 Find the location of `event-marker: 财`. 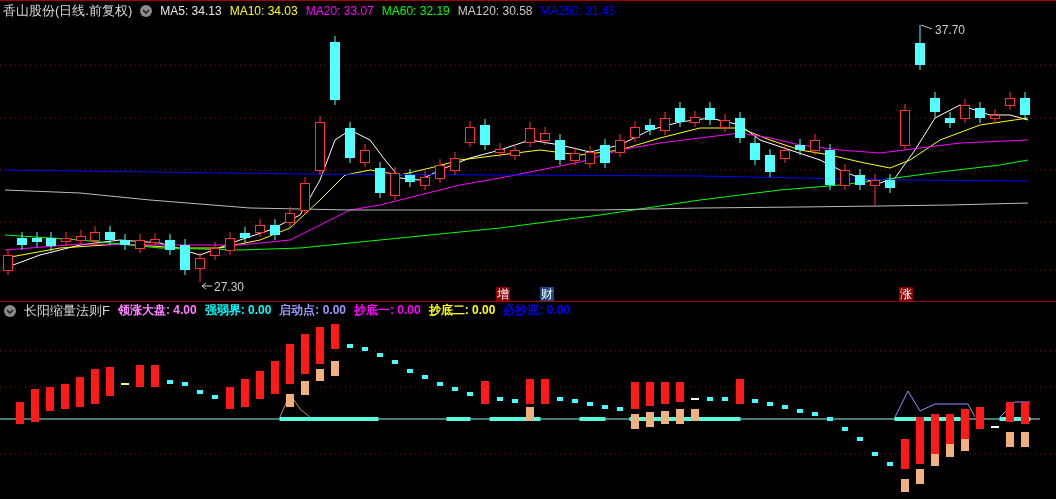

event-marker: 财 is located at coordinates (547, 294).